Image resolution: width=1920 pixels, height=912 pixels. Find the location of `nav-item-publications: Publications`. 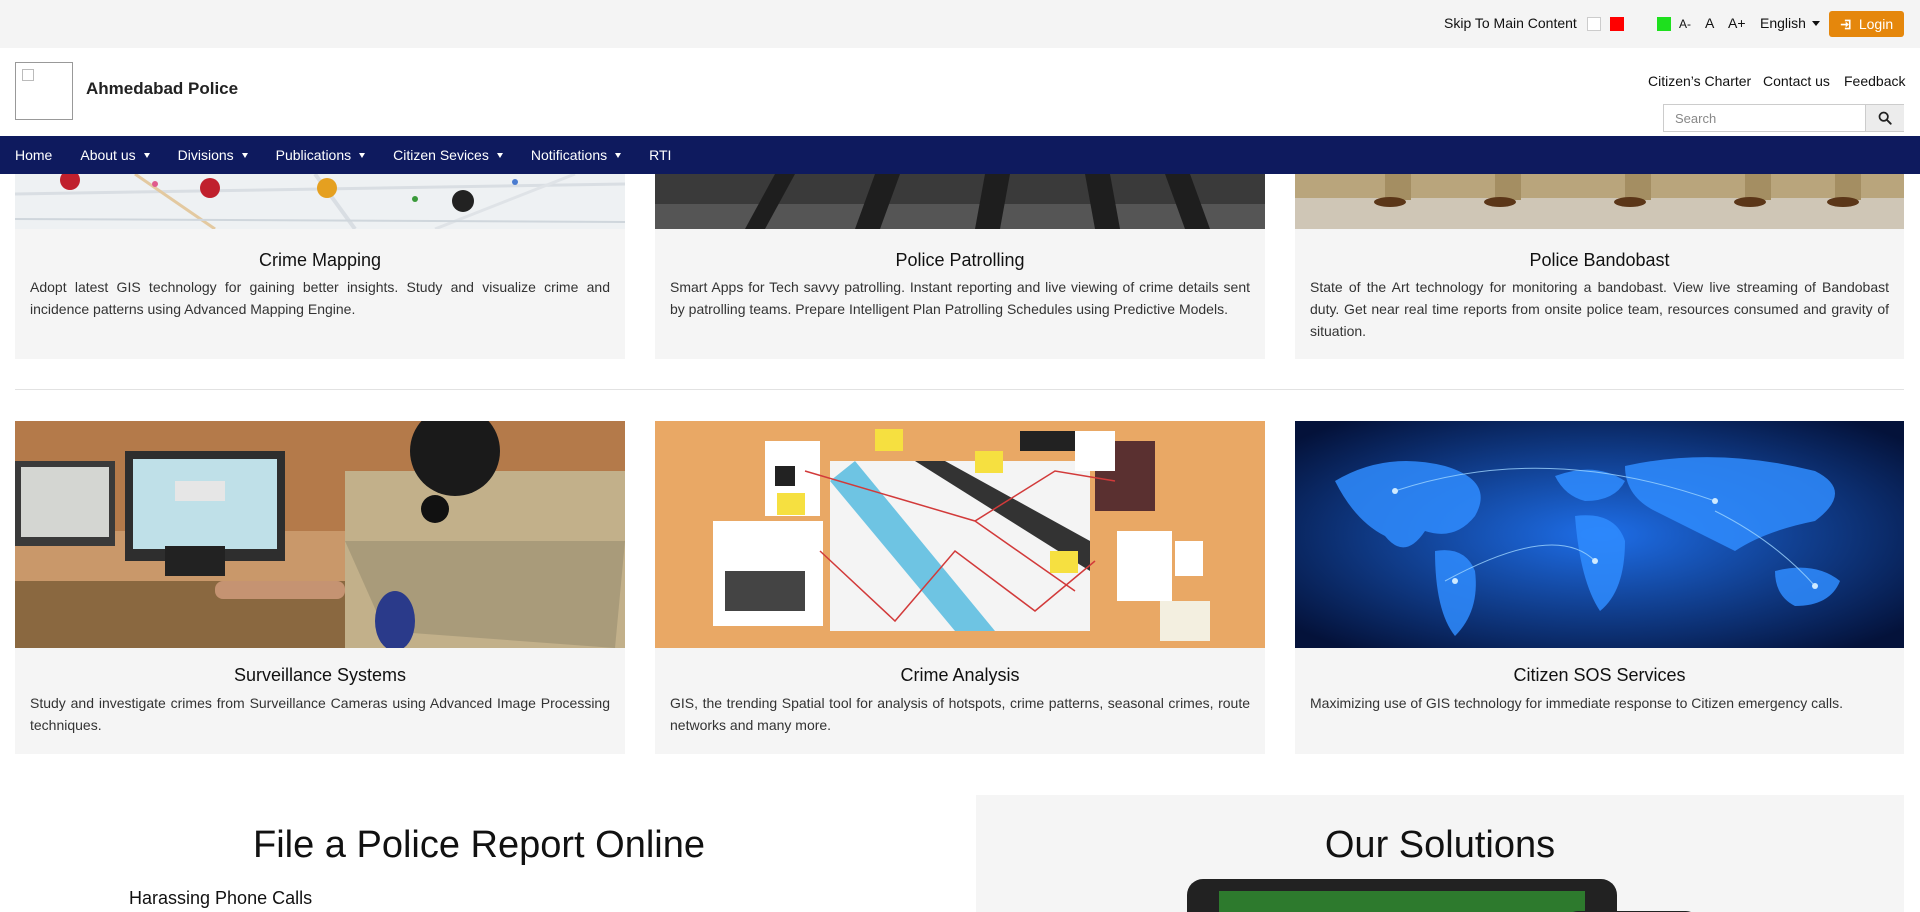

nav-item-publications: Publications is located at coordinates (321, 155).